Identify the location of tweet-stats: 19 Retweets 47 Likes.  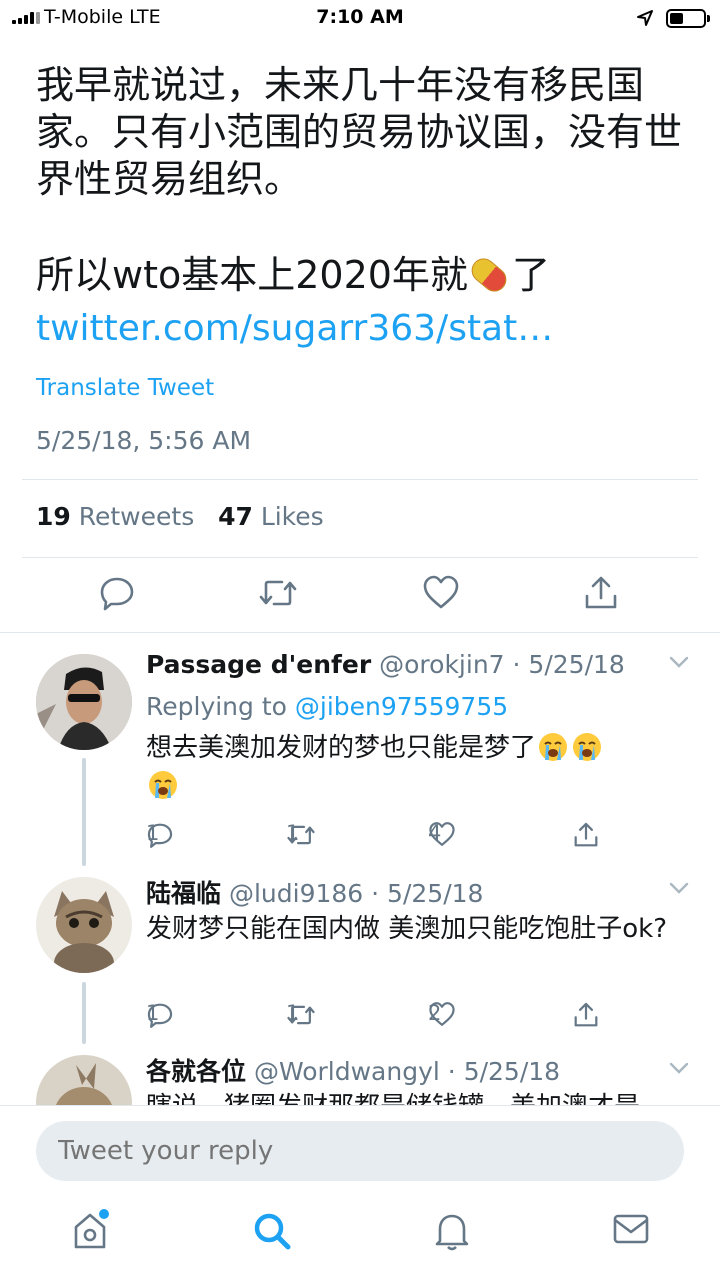
(180, 516).